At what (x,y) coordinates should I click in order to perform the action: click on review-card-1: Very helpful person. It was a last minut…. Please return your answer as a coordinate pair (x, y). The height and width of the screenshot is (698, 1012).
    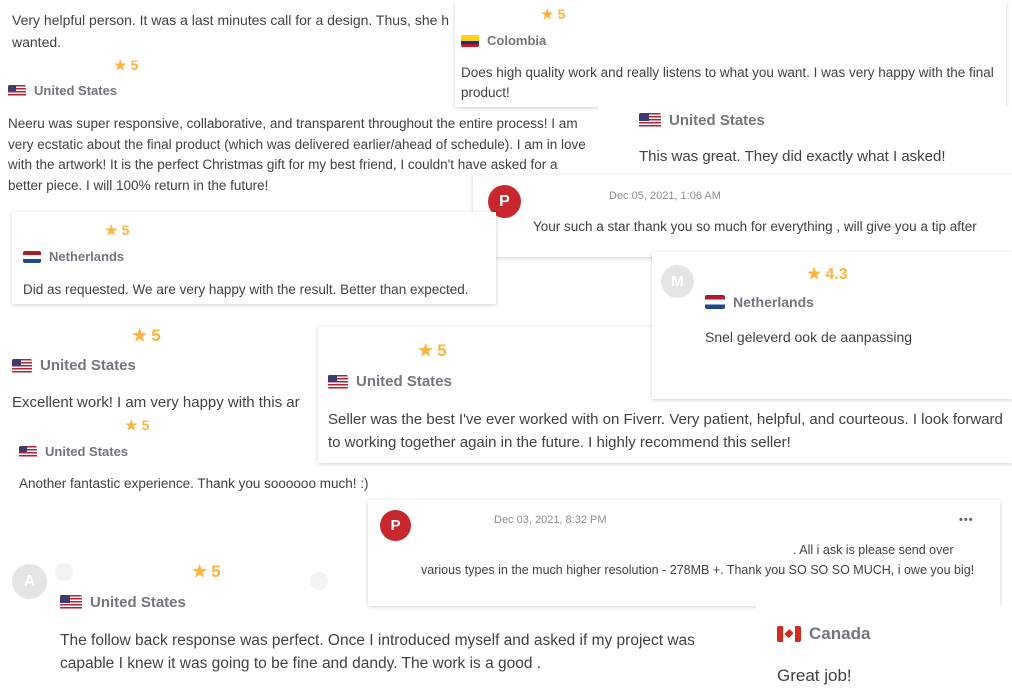
    Looking at the image, I should click on (235, 27).